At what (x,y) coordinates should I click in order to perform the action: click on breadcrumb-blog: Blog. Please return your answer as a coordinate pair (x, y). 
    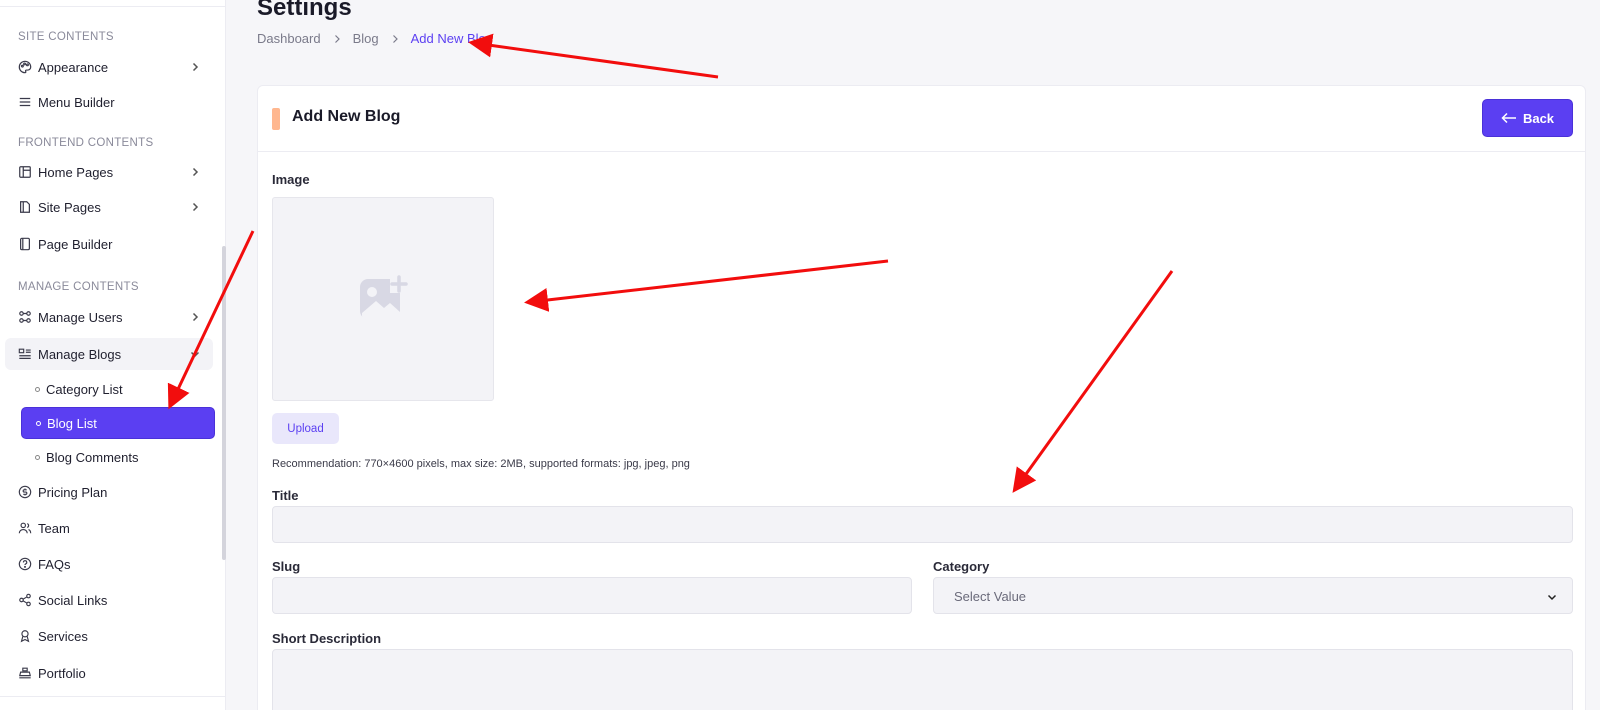
    Looking at the image, I should click on (366, 38).